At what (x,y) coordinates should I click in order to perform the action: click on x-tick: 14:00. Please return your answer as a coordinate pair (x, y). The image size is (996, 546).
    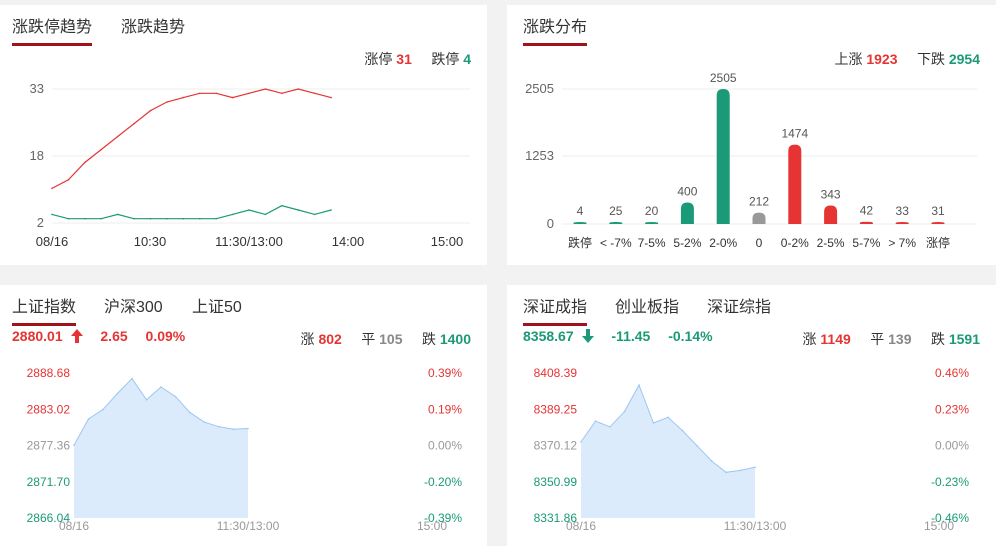
    Looking at the image, I should click on (348, 241).